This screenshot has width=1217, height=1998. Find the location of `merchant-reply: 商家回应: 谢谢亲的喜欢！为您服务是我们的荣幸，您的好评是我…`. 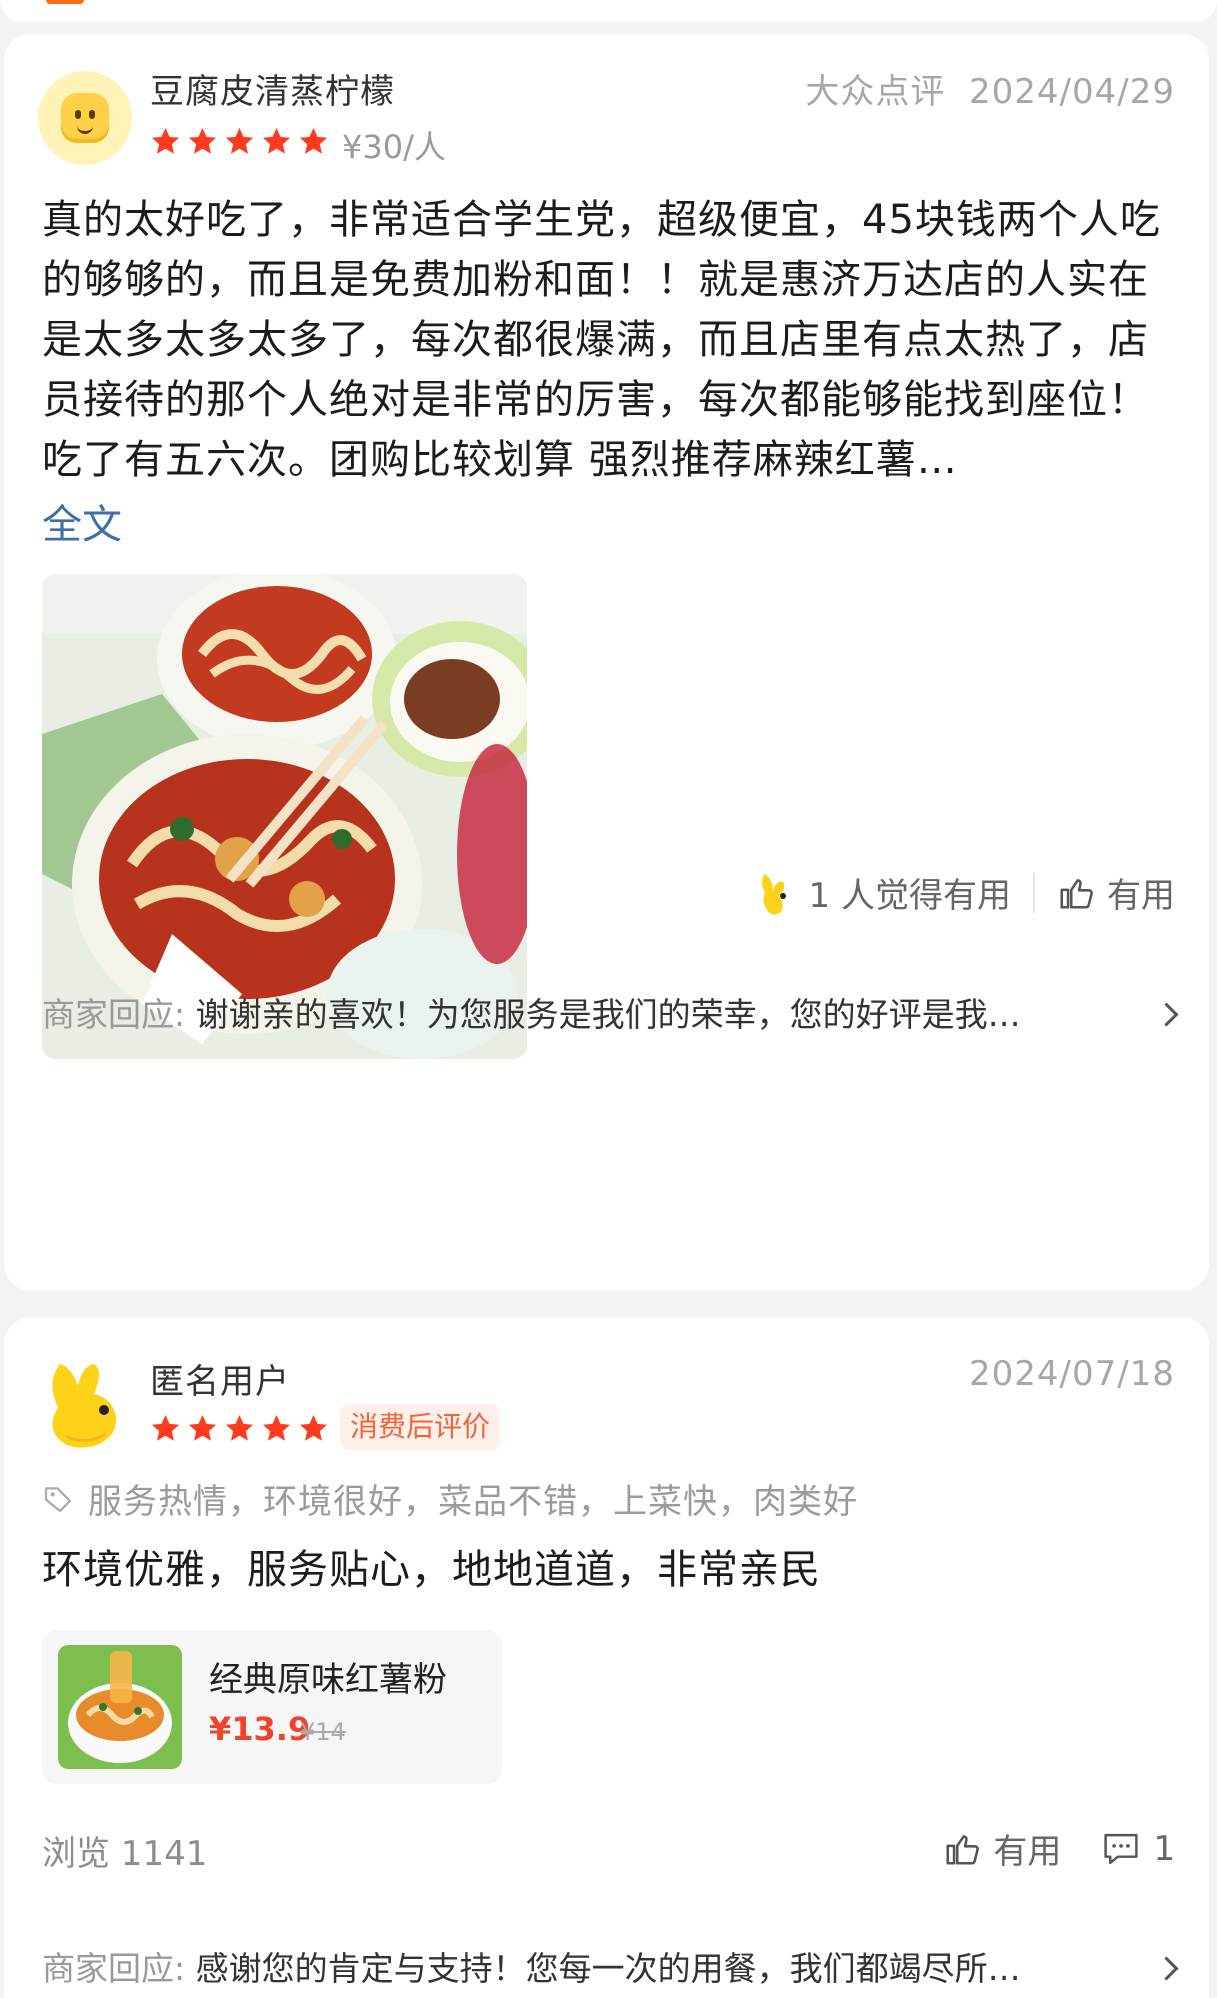

merchant-reply: 商家回应: 谢谢亲的喜欢！为您服务是我们的荣幸，您的好评是我… is located at coordinates (607, 1012).